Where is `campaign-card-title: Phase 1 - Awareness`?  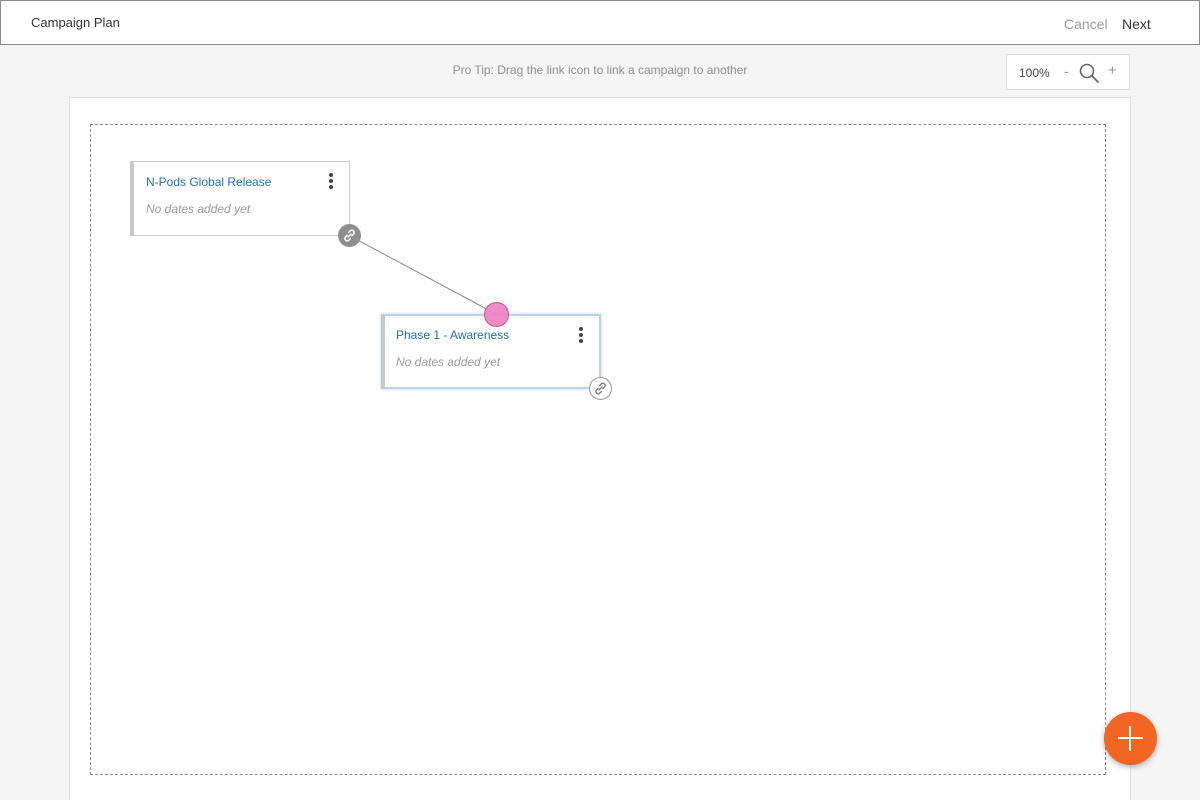
campaign-card-title: Phase 1 - Awareness is located at coordinates (452, 335).